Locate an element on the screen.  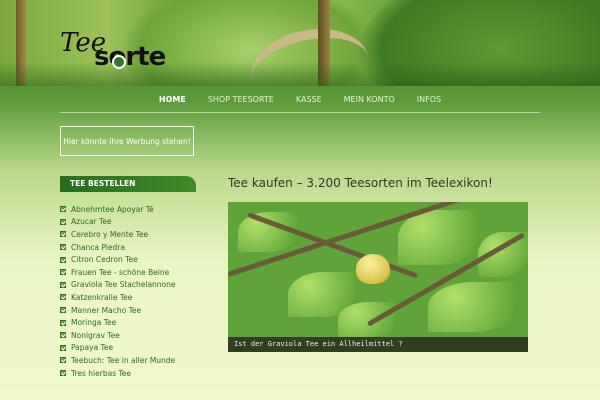
sidebar-item-label: Frauen Tee - schöne Beine is located at coordinates (120, 272).